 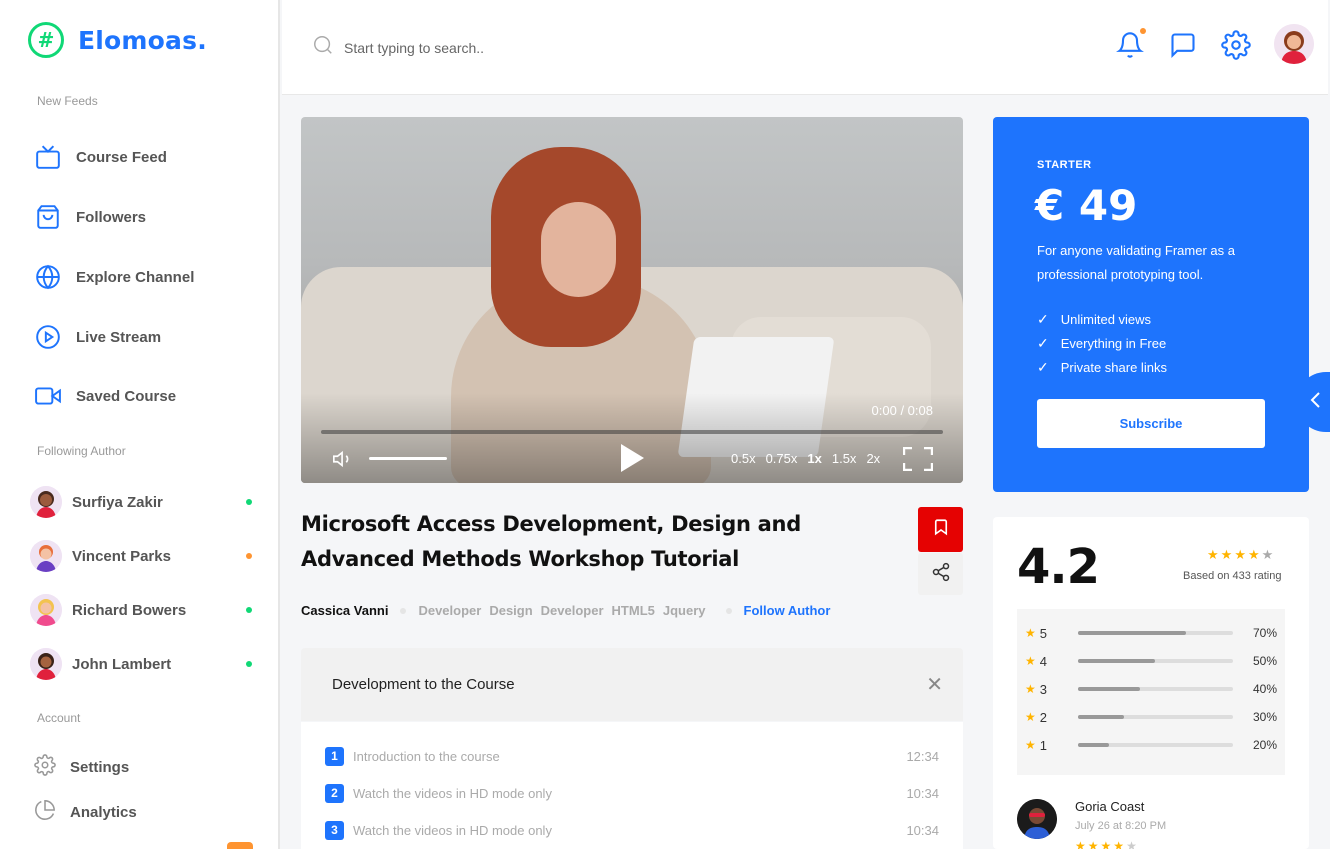 I want to click on author-item: Richard Bowers, so click(x=145, y=610).